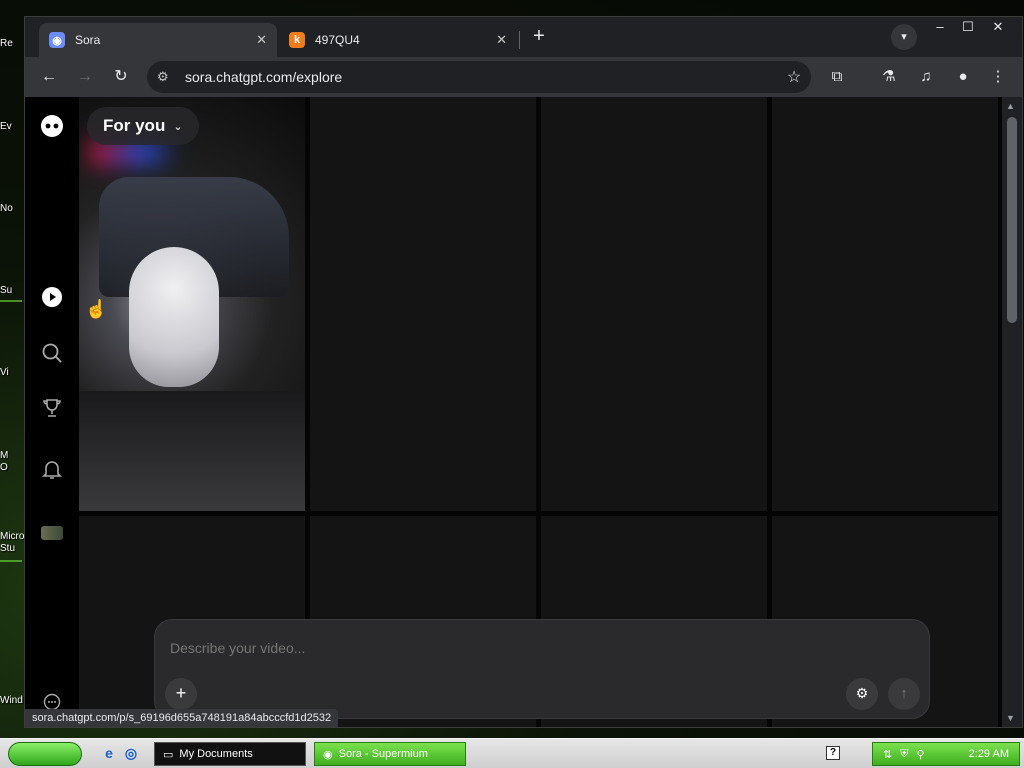 The image size is (1024, 768). What do you see at coordinates (904, 754) in the screenshot?
I see `shield-icon: ⛨` at bounding box center [904, 754].